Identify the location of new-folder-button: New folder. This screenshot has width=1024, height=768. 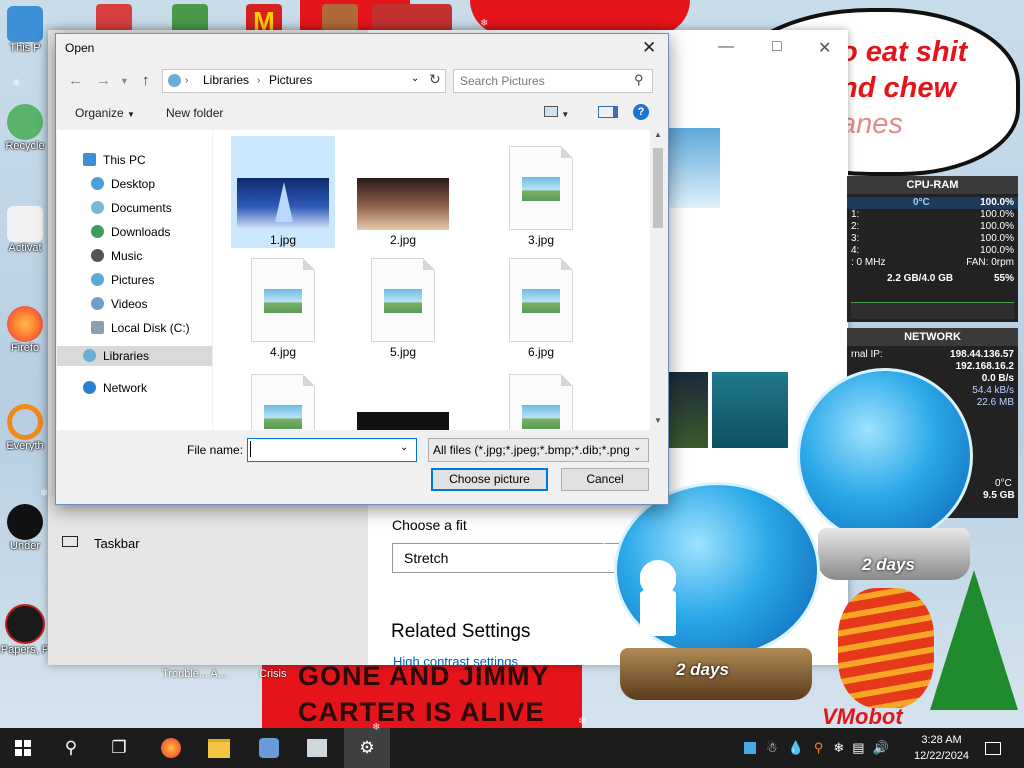
(194, 113).